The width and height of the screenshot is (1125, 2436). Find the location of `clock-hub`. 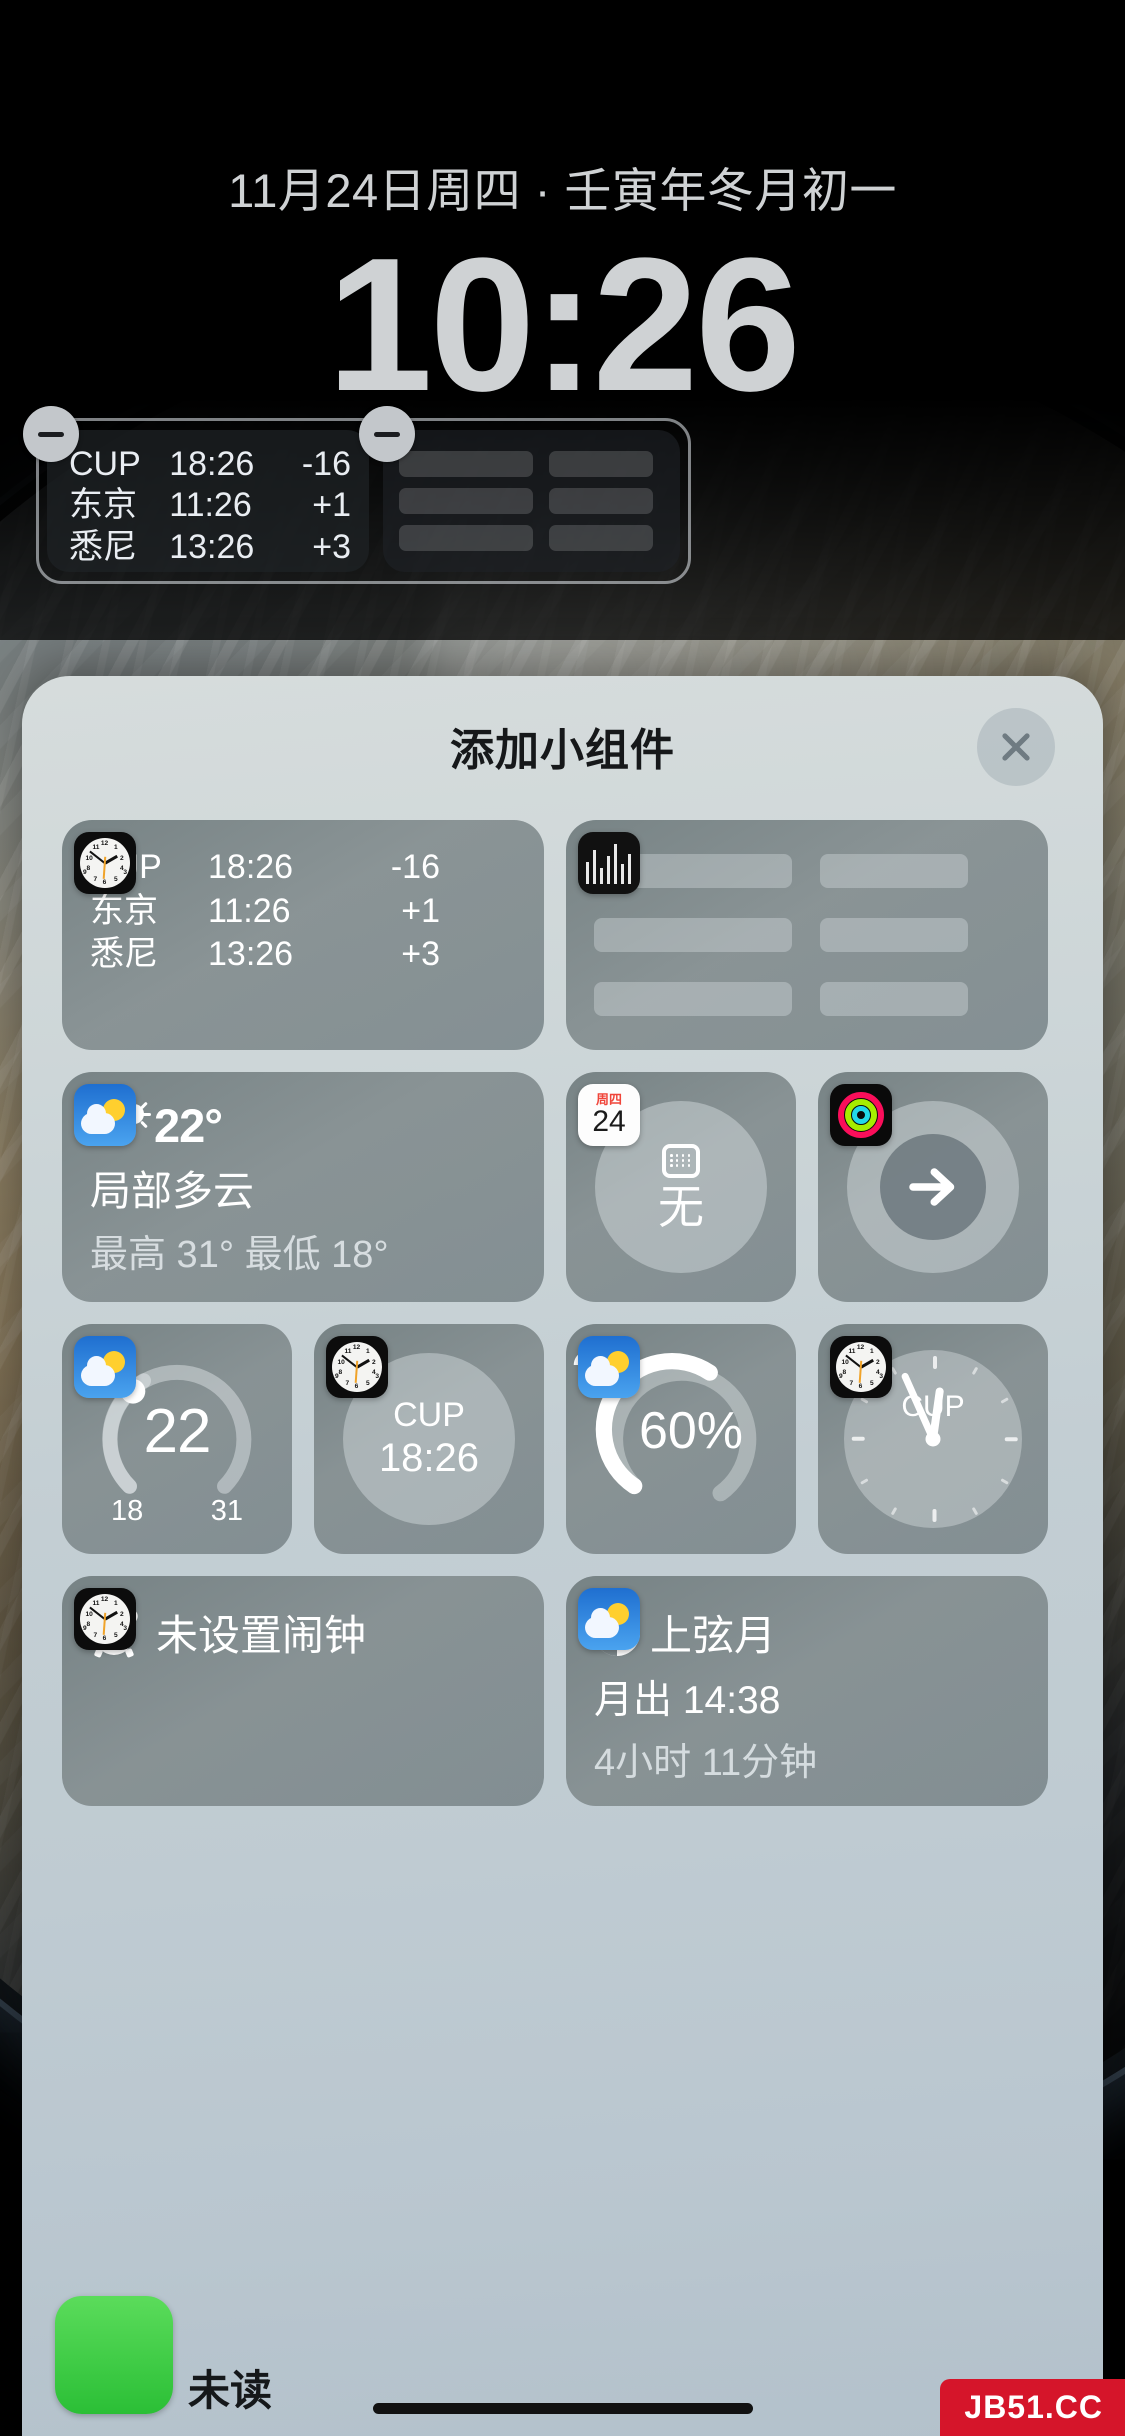

clock-hub is located at coordinates (933, 1439).